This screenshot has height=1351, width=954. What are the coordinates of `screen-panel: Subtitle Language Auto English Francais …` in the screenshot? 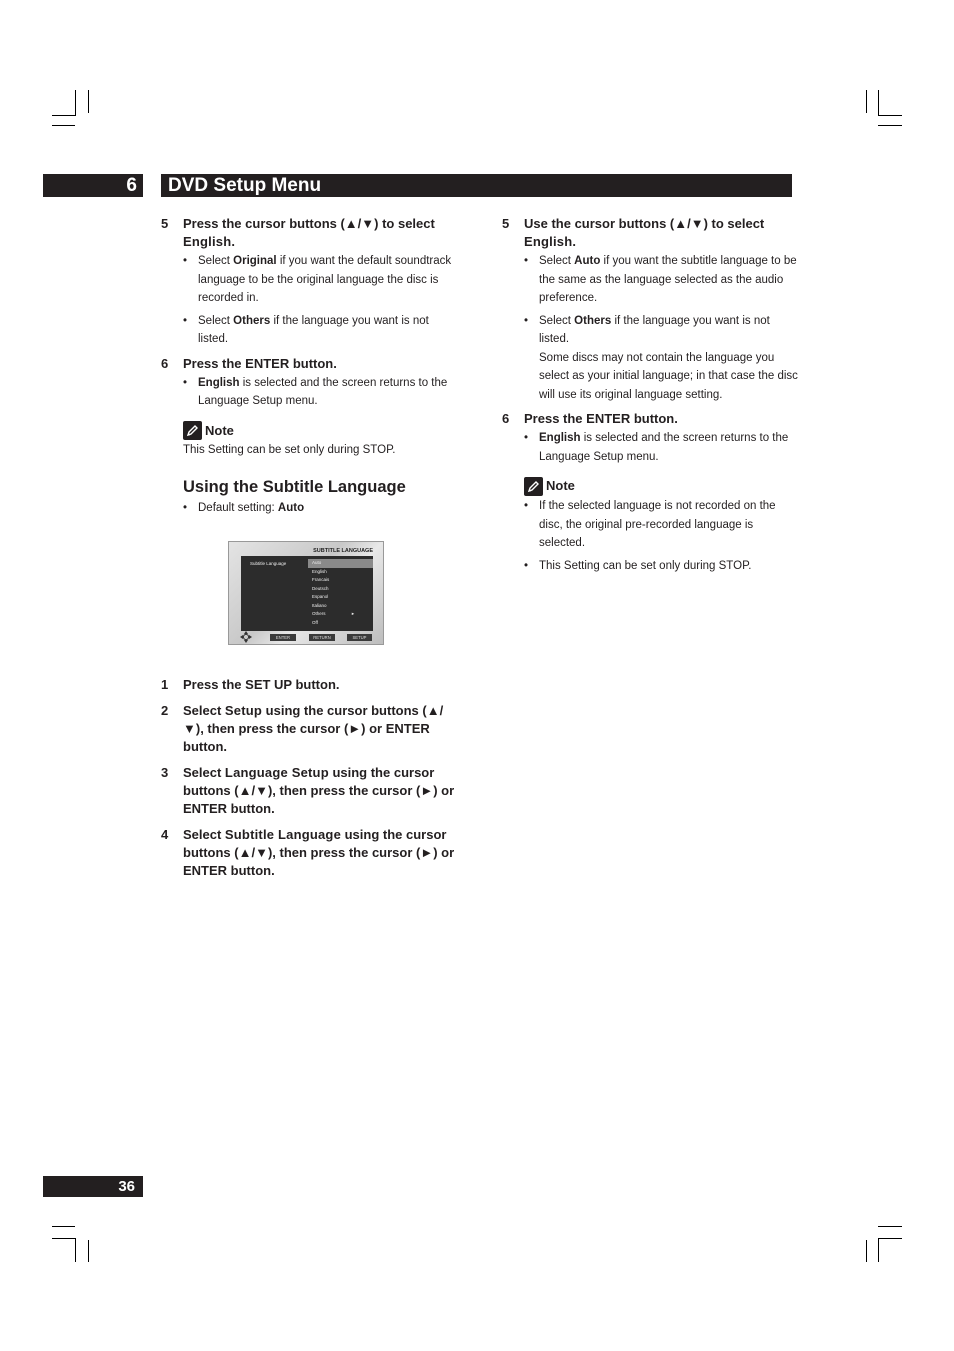 It's located at (307, 593).